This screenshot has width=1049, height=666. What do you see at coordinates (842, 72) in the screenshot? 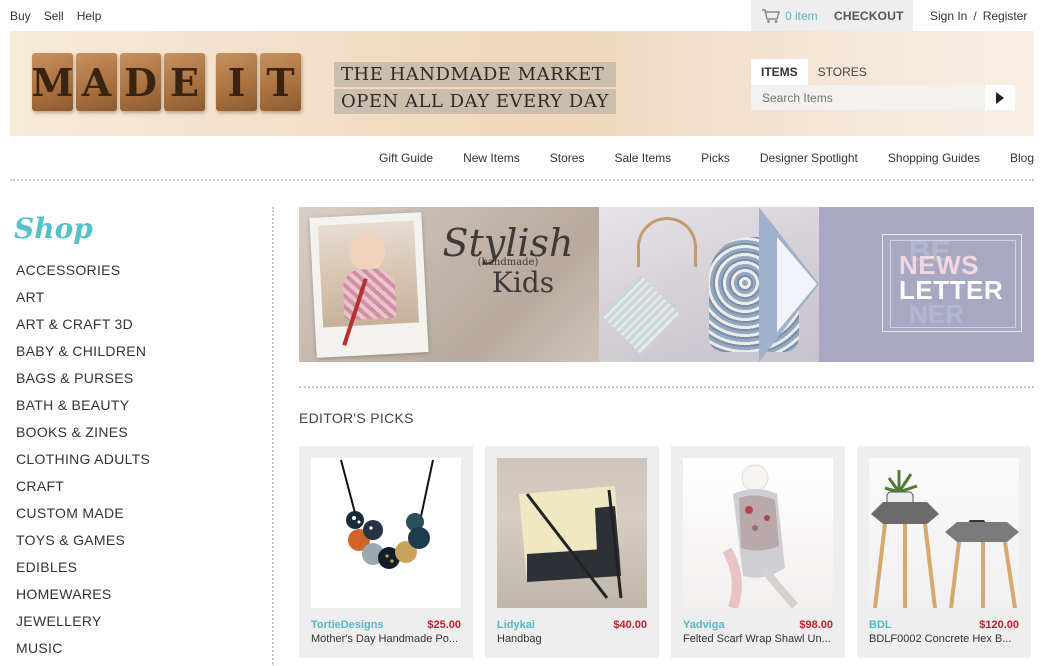
I see `tab-stores: STORES` at bounding box center [842, 72].